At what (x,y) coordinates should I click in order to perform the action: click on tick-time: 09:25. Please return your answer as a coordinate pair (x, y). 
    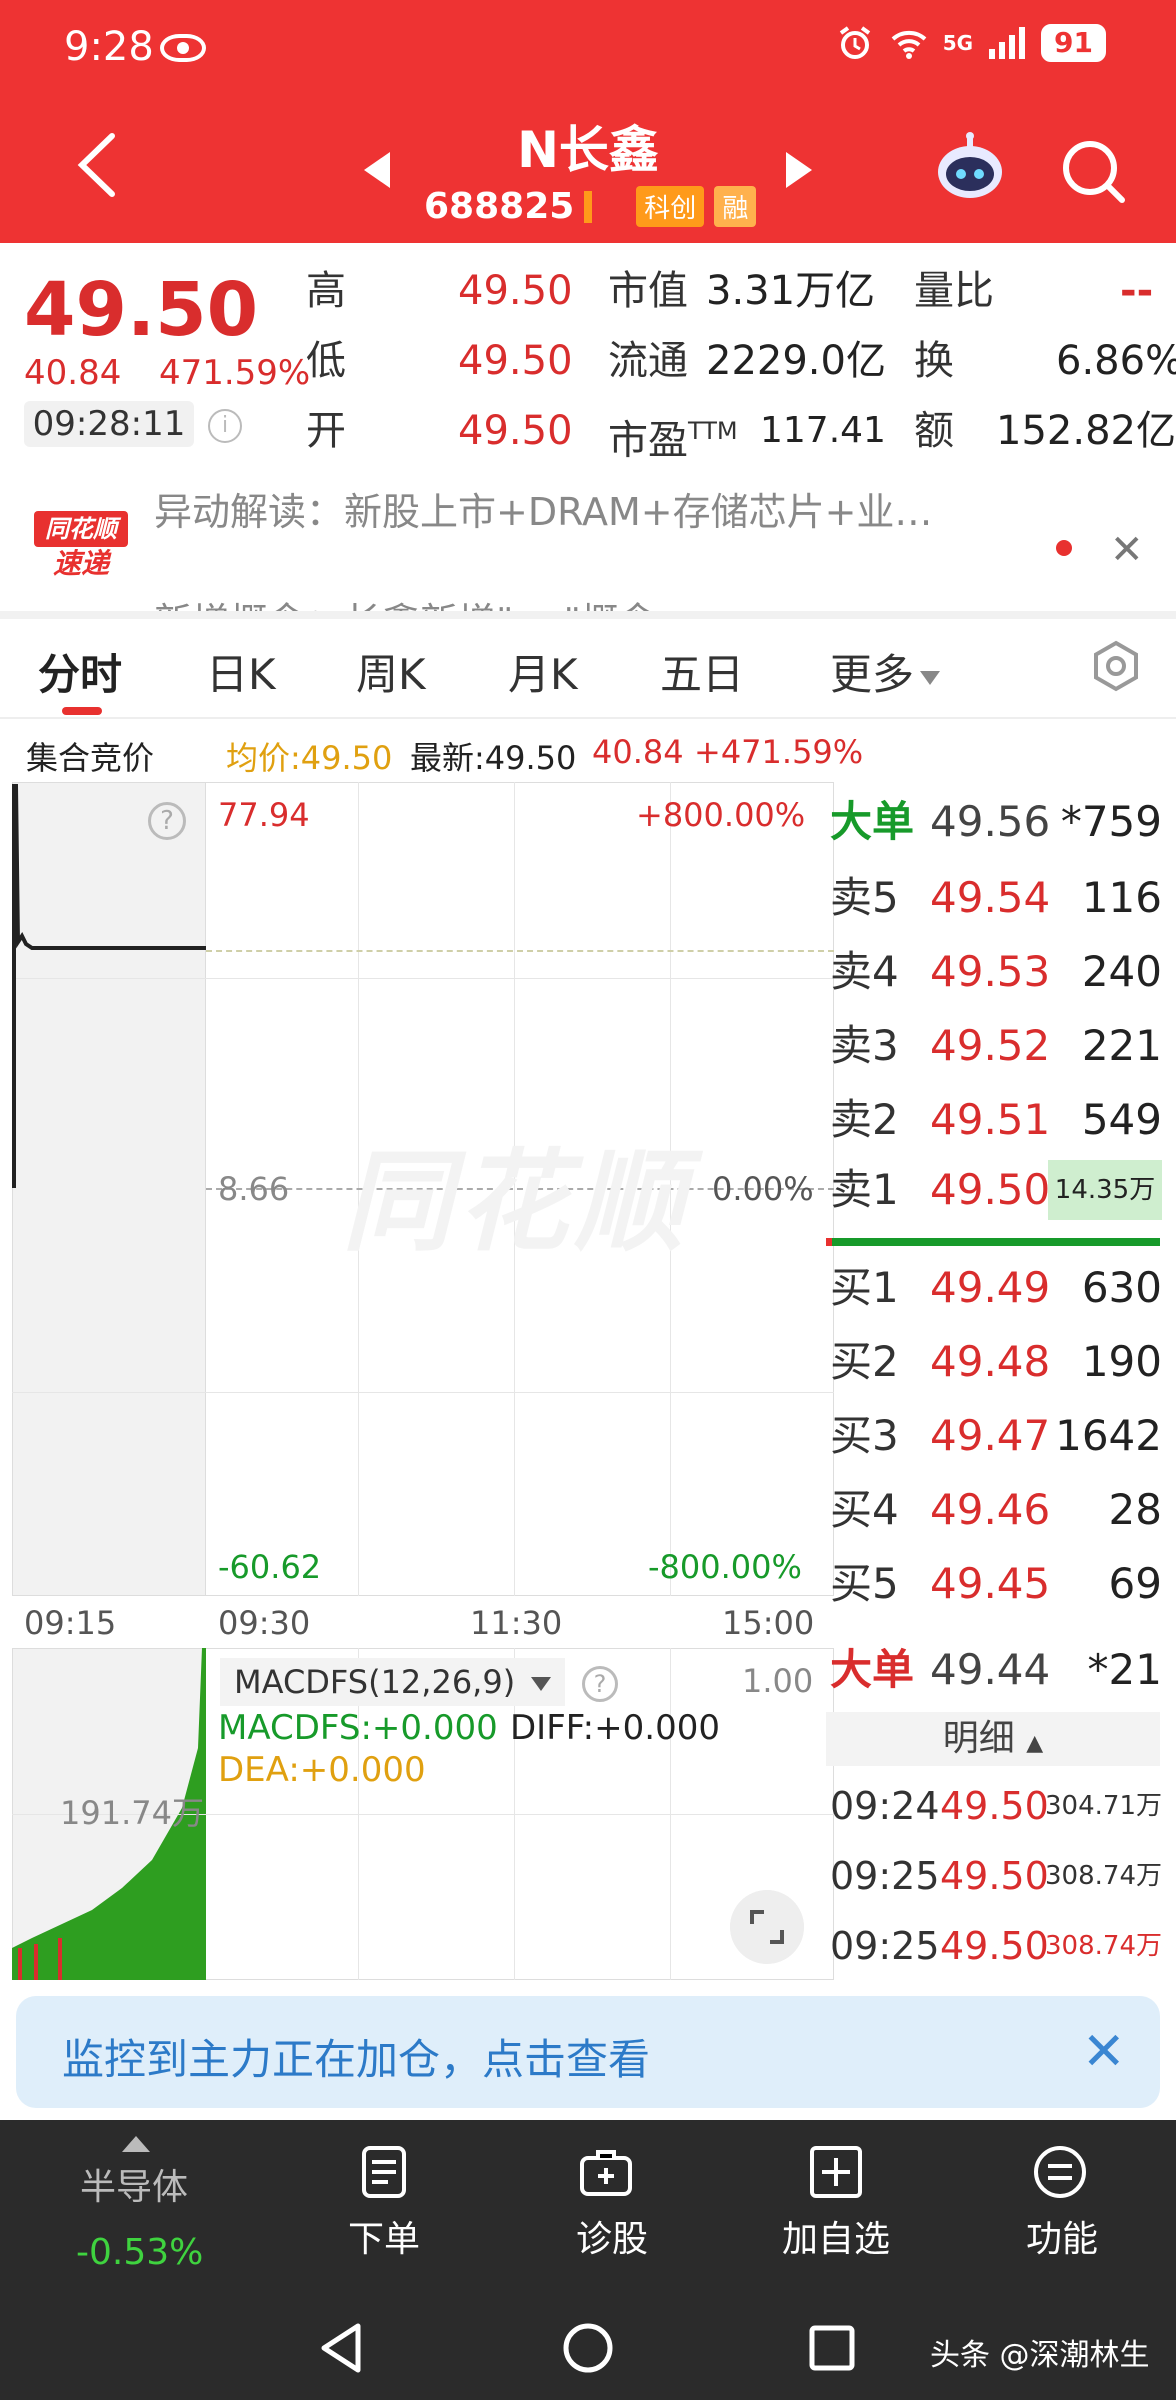
    Looking at the image, I should click on (885, 1946).